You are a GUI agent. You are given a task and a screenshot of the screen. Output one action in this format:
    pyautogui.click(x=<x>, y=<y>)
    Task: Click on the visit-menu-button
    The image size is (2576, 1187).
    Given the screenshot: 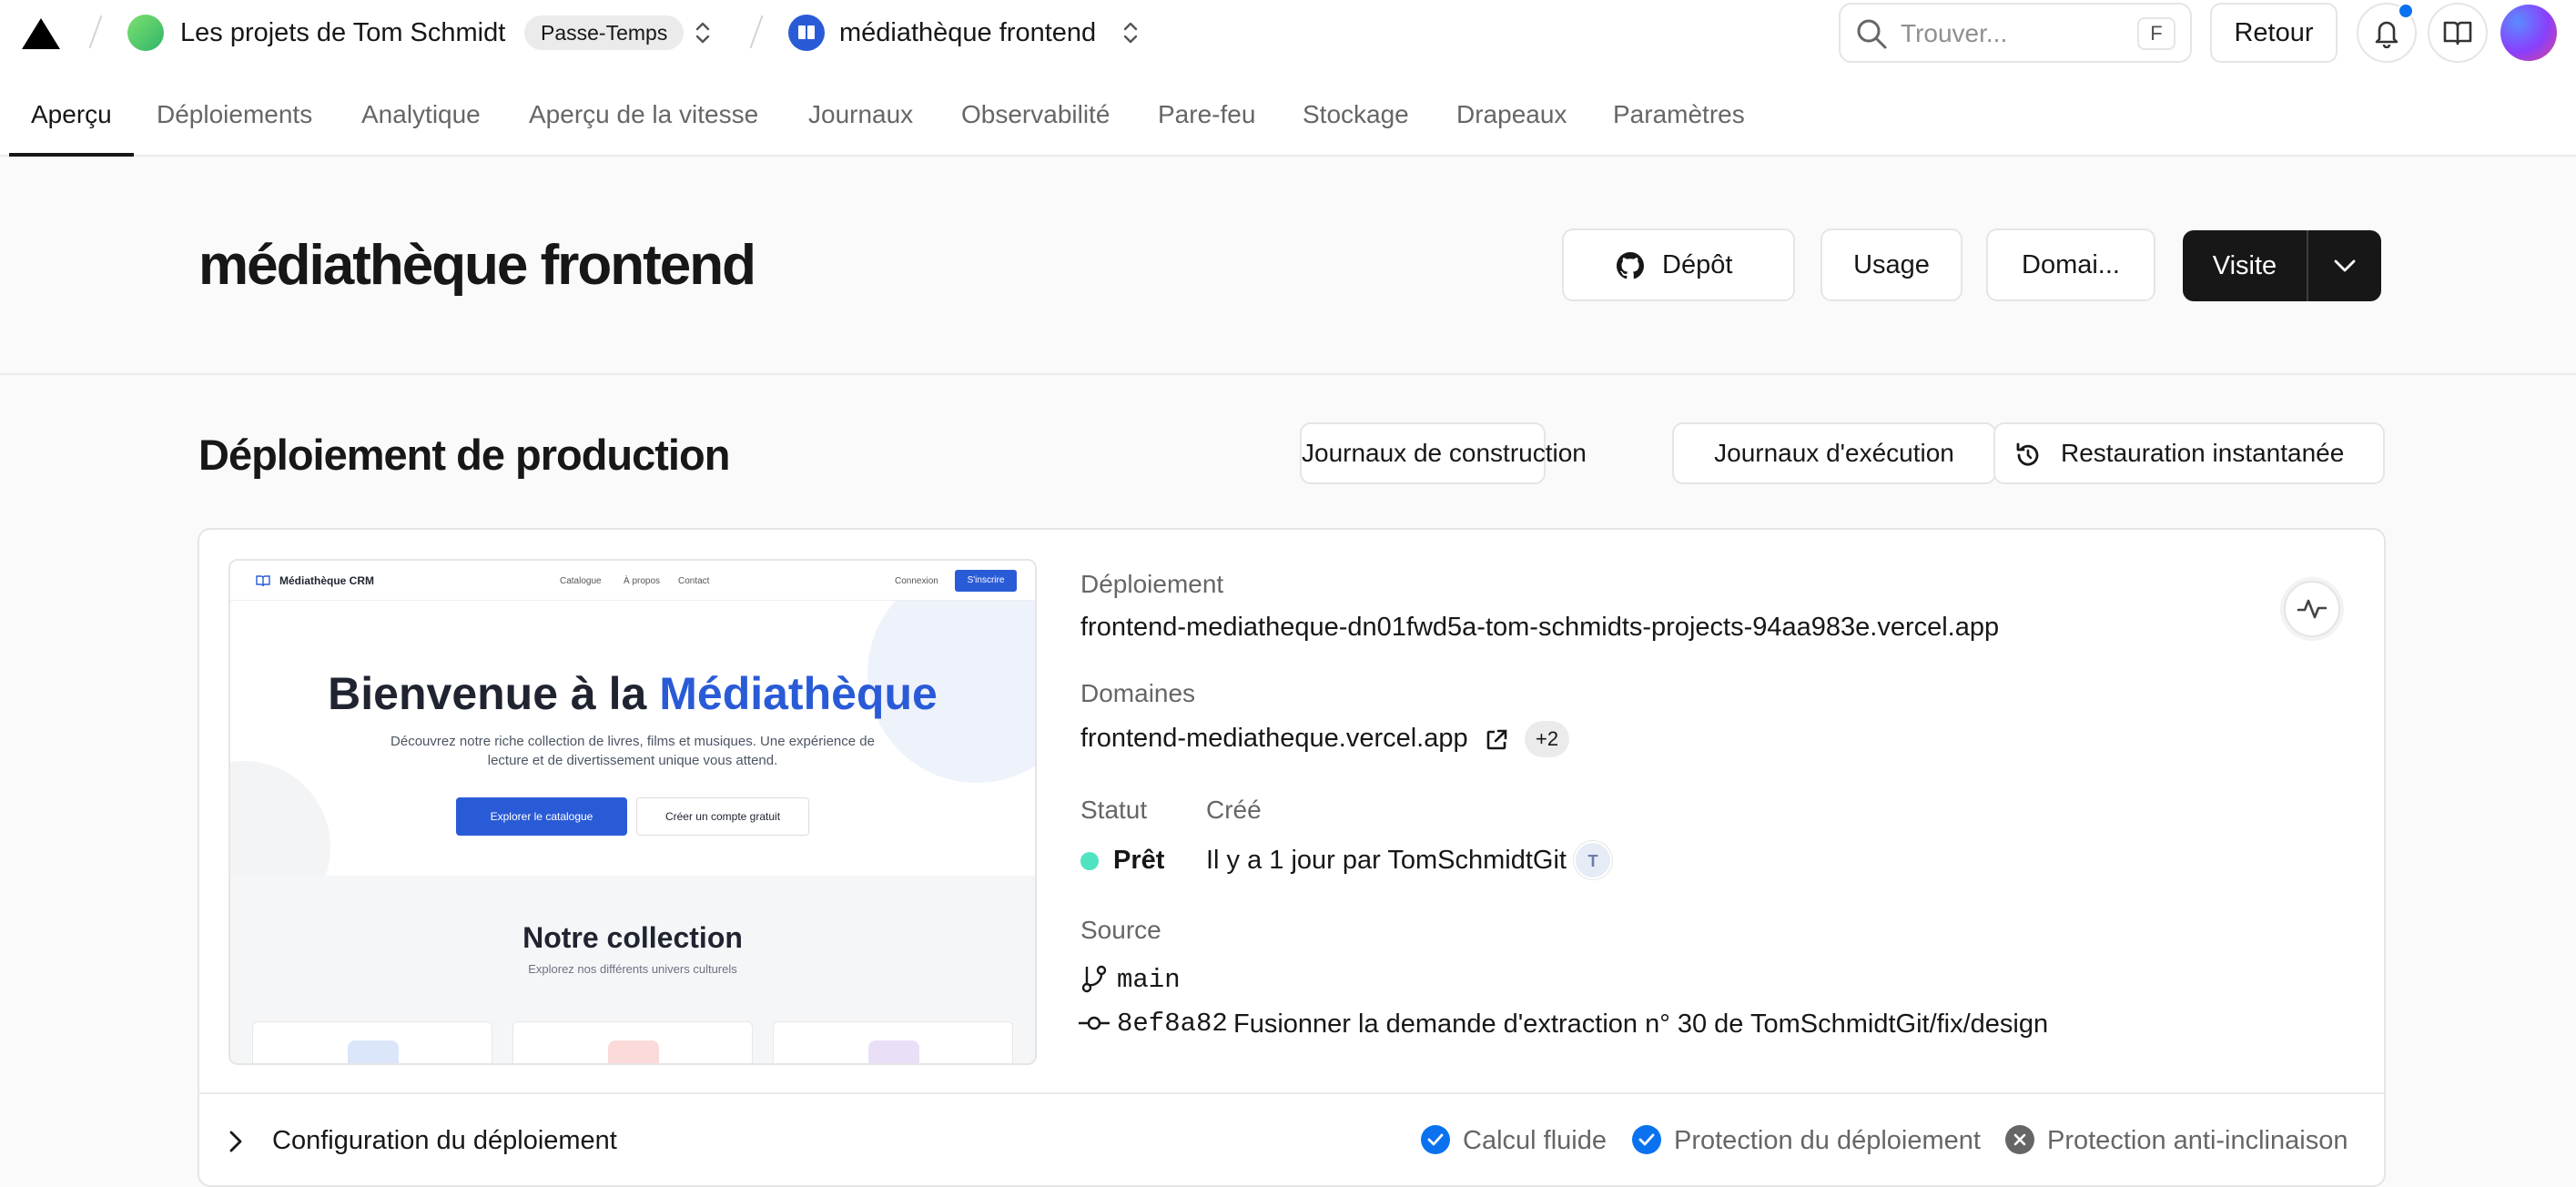 What is the action you would take?
    pyautogui.click(x=2344, y=265)
    